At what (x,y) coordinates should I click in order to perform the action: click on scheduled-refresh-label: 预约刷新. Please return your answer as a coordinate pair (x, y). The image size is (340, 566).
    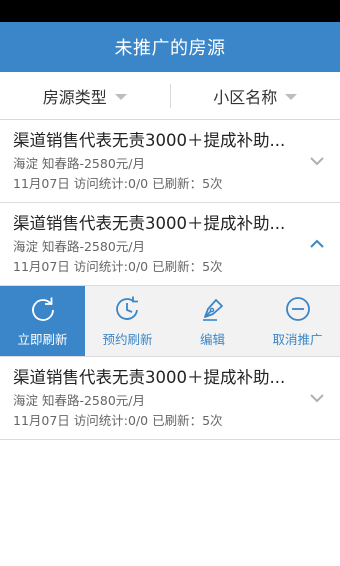
    Looking at the image, I should click on (127, 339).